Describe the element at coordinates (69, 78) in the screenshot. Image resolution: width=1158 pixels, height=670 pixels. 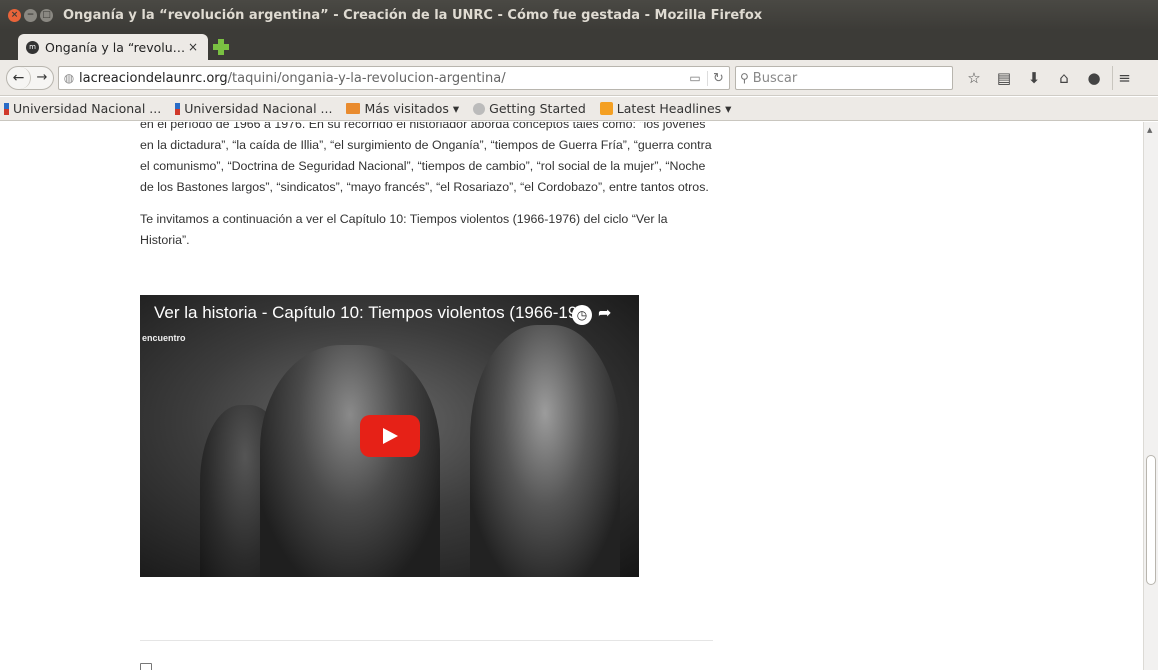
I see `site-identity-icon: ◍` at that location.